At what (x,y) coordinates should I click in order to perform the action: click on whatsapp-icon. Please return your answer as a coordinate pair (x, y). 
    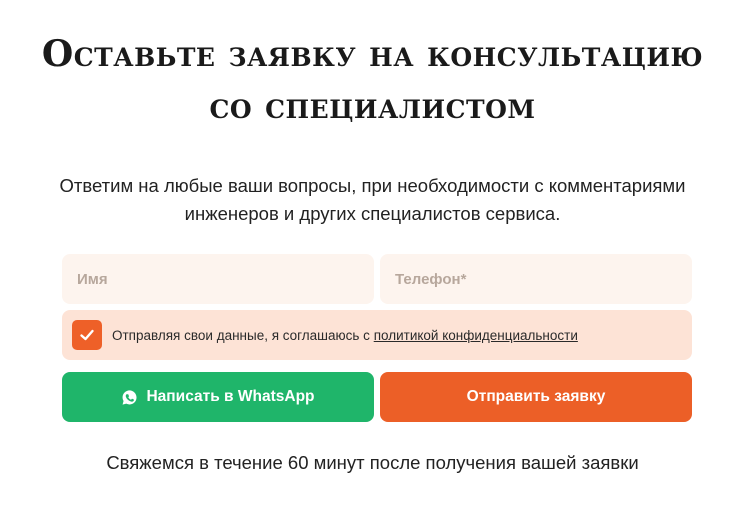
    Looking at the image, I should click on (130, 397).